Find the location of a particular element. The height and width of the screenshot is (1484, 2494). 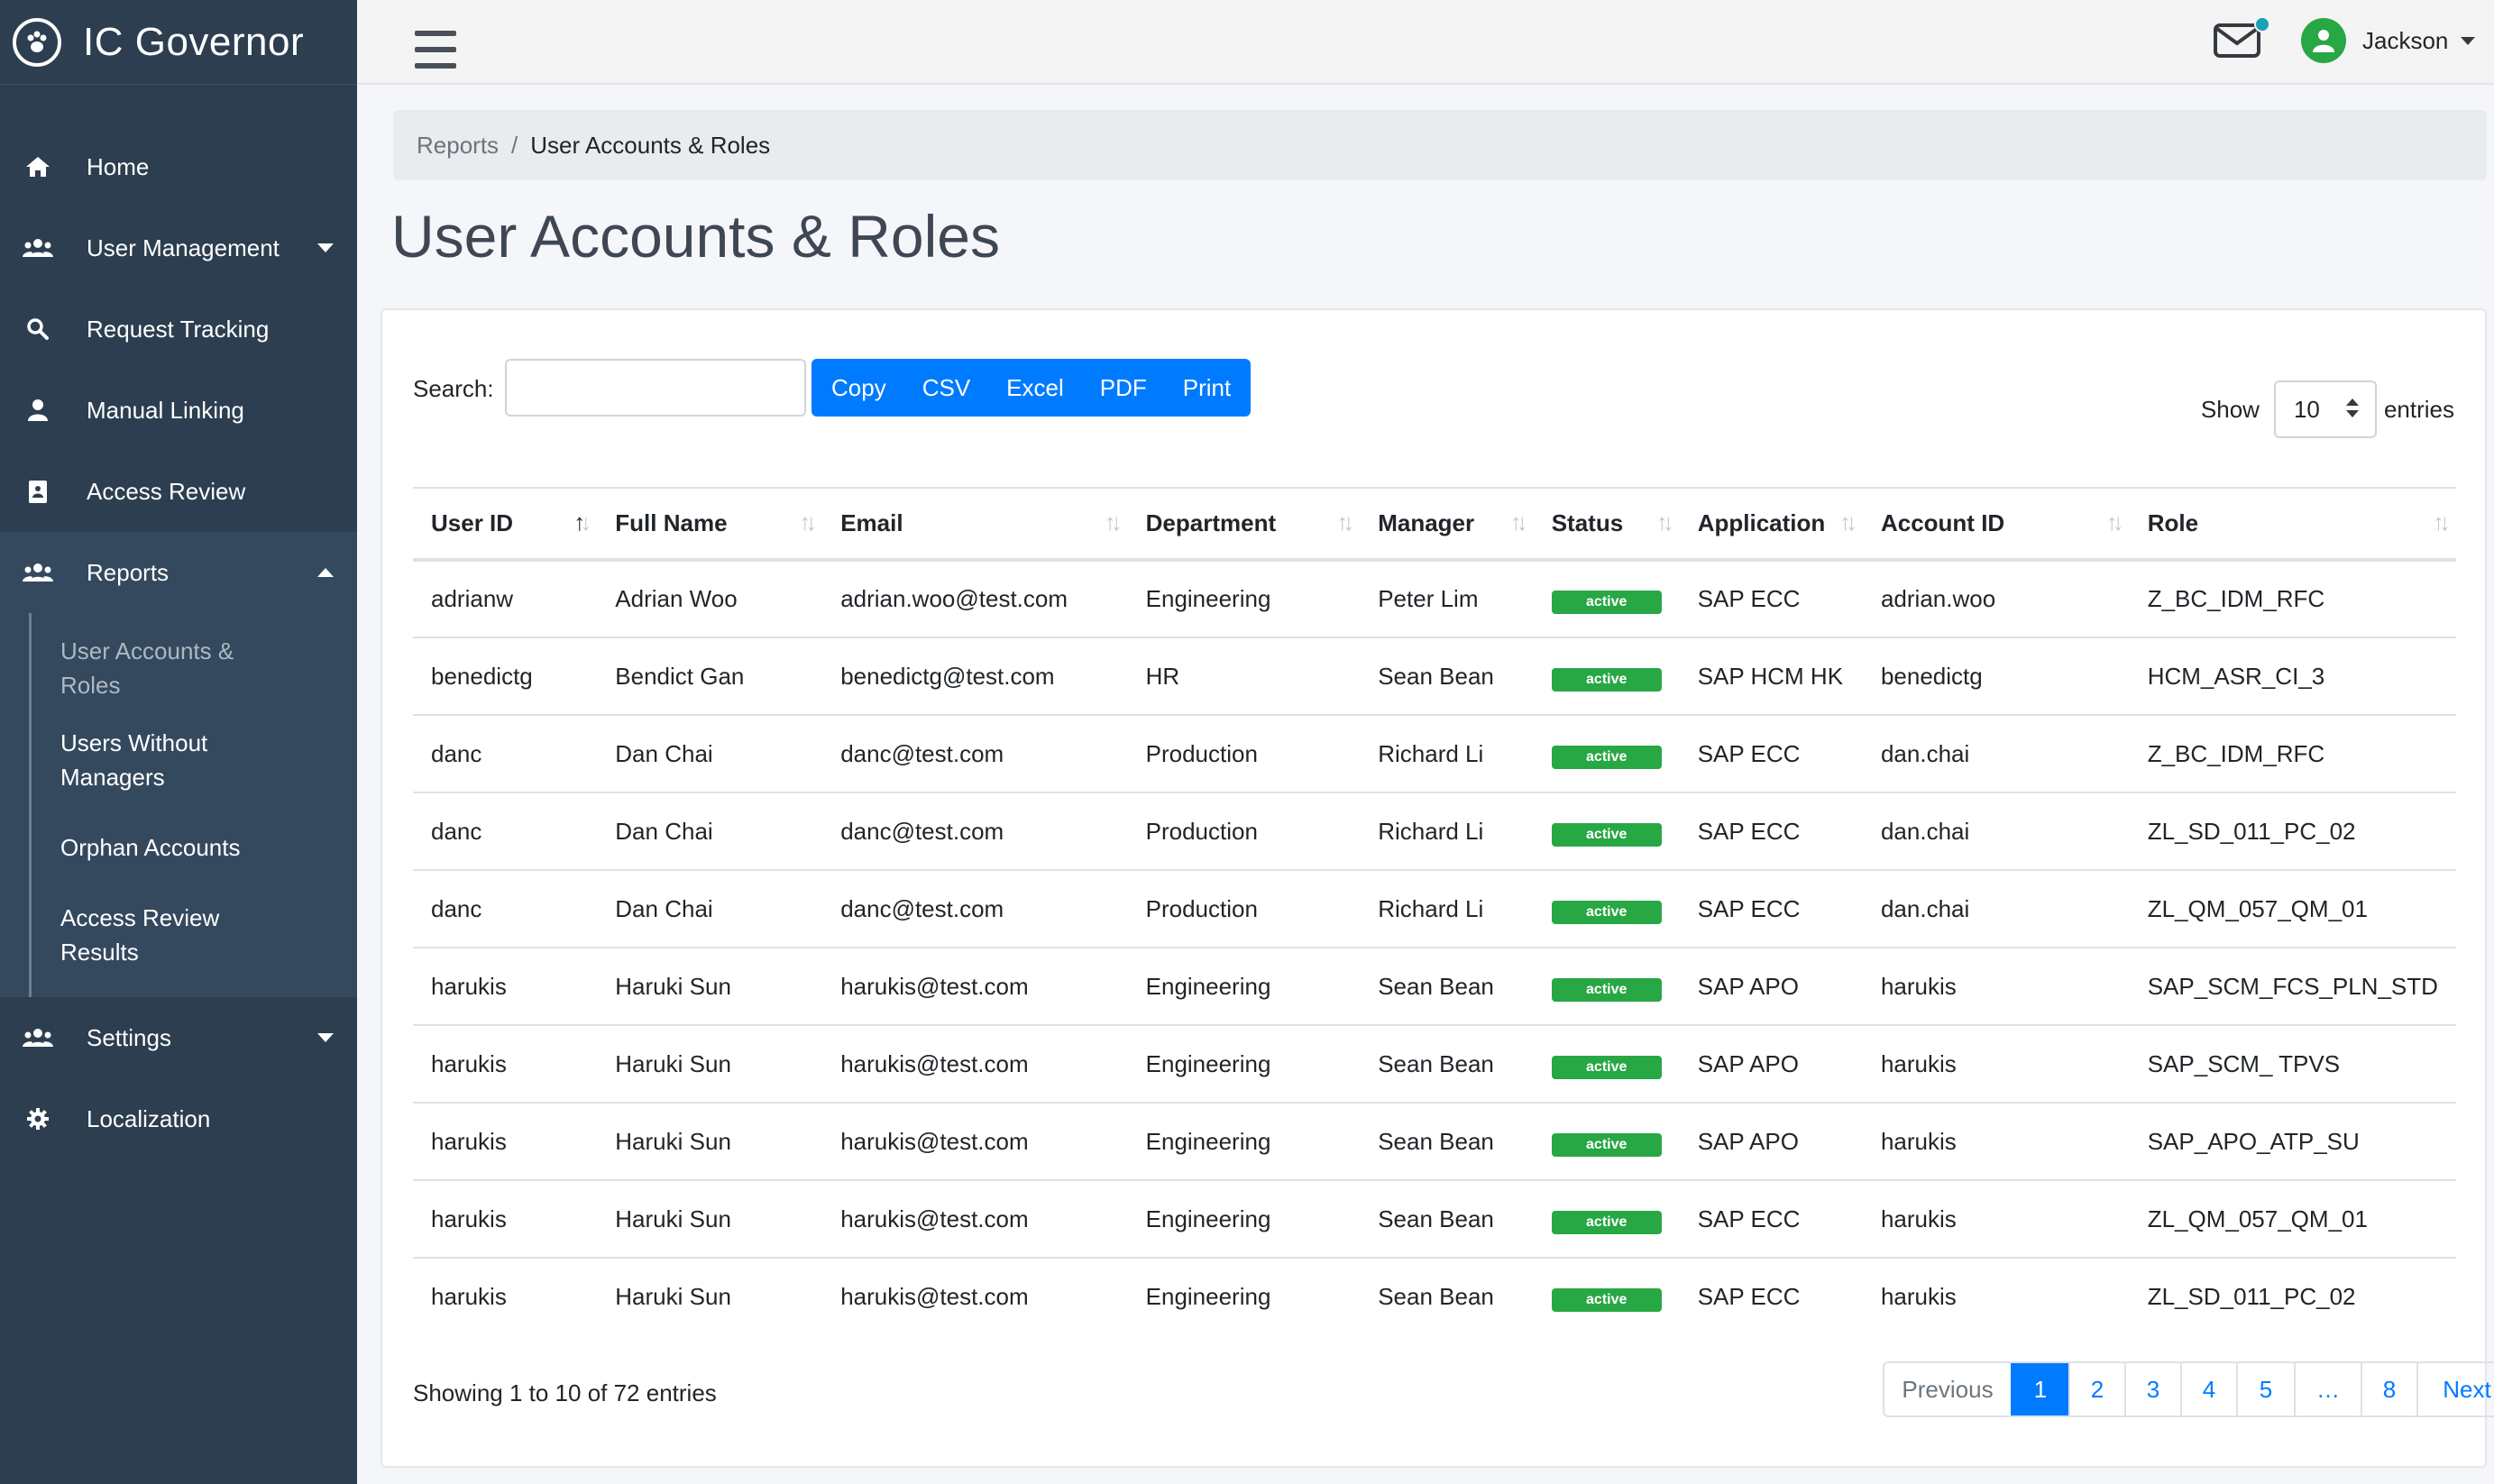

table-cell: benedictg is located at coordinates (1996, 676).